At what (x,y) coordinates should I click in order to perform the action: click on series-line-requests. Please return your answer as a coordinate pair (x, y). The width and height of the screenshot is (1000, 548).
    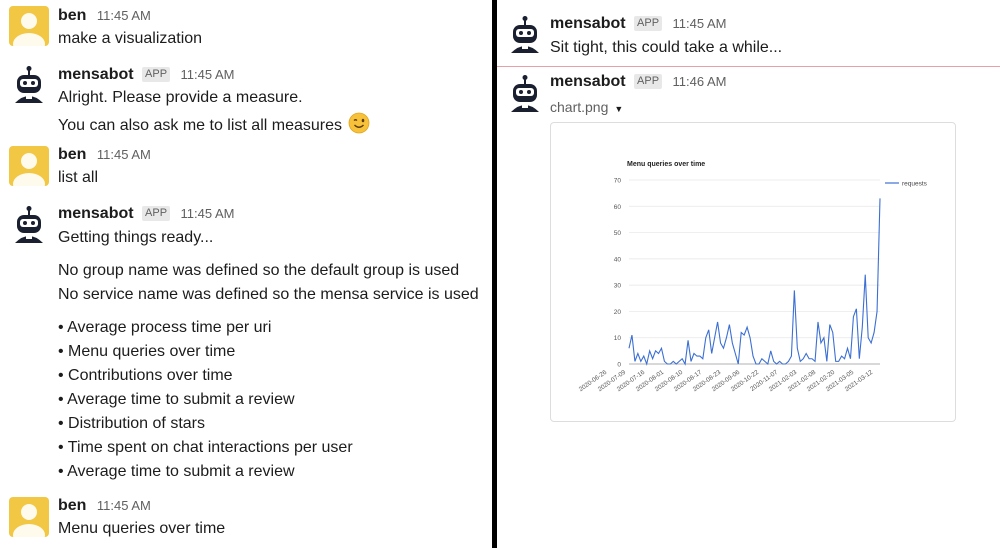
    Looking at the image, I should click on (754, 282).